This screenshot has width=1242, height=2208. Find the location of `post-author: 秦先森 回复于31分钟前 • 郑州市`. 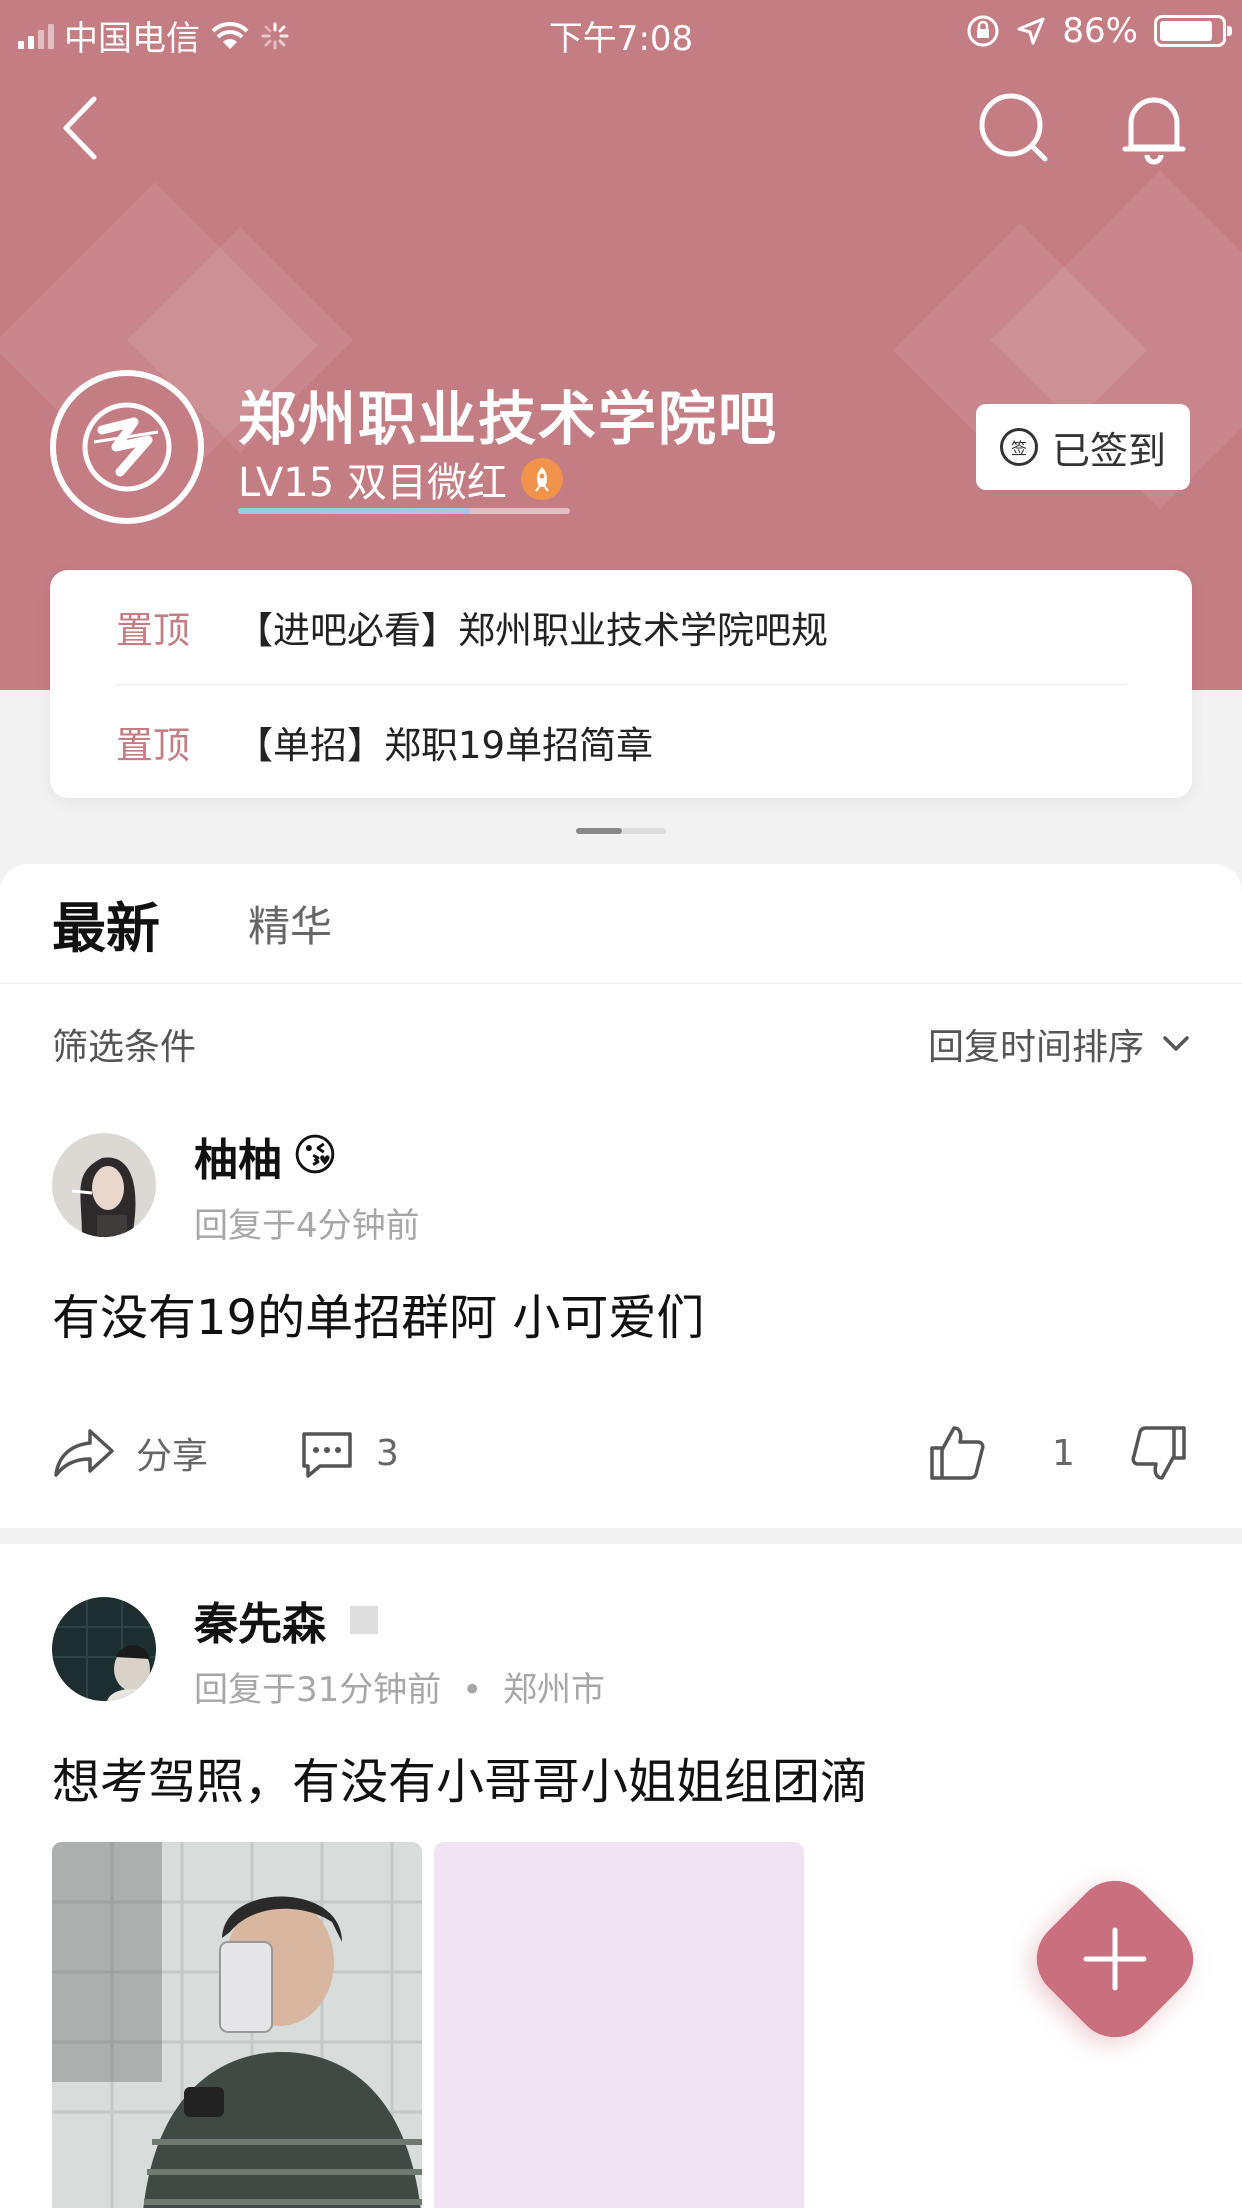

post-author: 秦先森 回复于31分钟前 • 郑州市 is located at coordinates (621, 1649).